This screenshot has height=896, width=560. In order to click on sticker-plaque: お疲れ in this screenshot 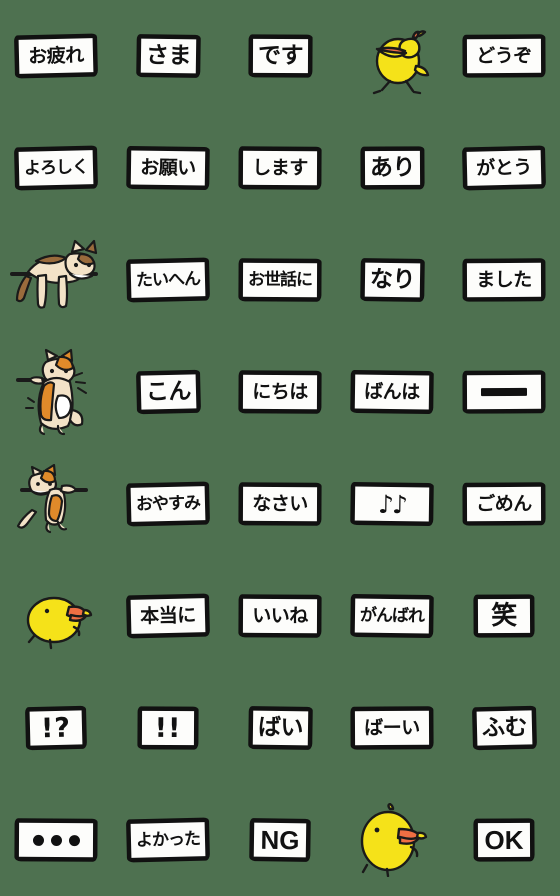, I will do `click(56, 56)`.